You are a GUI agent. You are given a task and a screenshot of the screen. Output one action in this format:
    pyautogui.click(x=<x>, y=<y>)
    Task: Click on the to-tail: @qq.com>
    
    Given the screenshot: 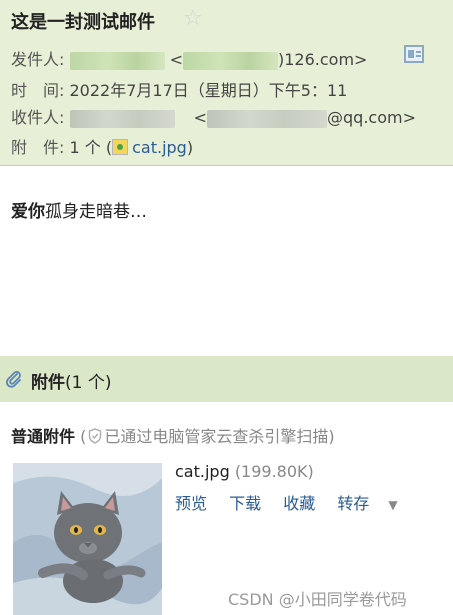 What is the action you would take?
    pyautogui.click(x=371, y=117)
    